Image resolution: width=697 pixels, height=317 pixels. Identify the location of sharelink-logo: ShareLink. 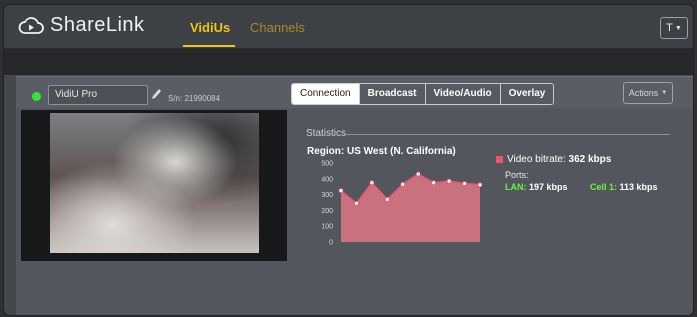
(81, 25).